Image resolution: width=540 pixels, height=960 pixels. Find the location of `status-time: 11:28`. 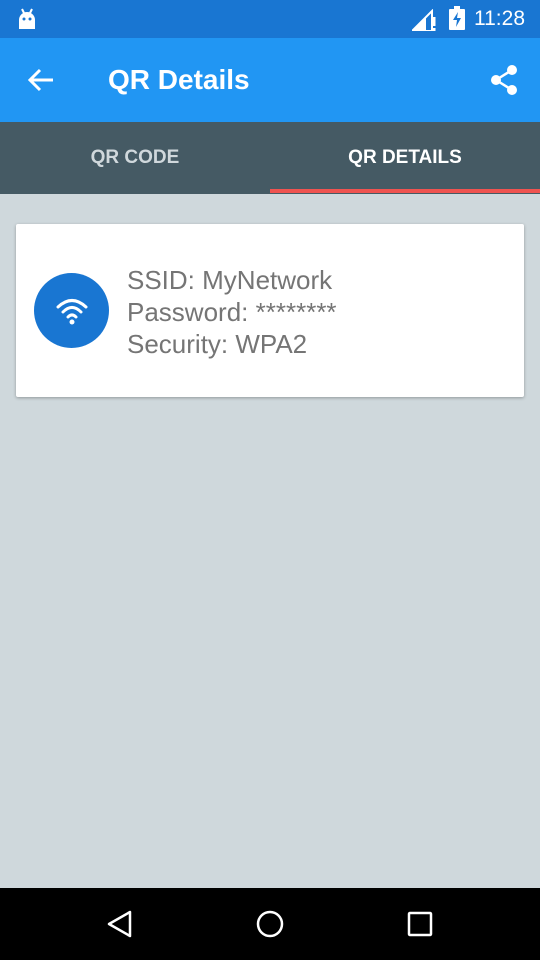

status-time: 11:28 is located at coordinates (499, 18).